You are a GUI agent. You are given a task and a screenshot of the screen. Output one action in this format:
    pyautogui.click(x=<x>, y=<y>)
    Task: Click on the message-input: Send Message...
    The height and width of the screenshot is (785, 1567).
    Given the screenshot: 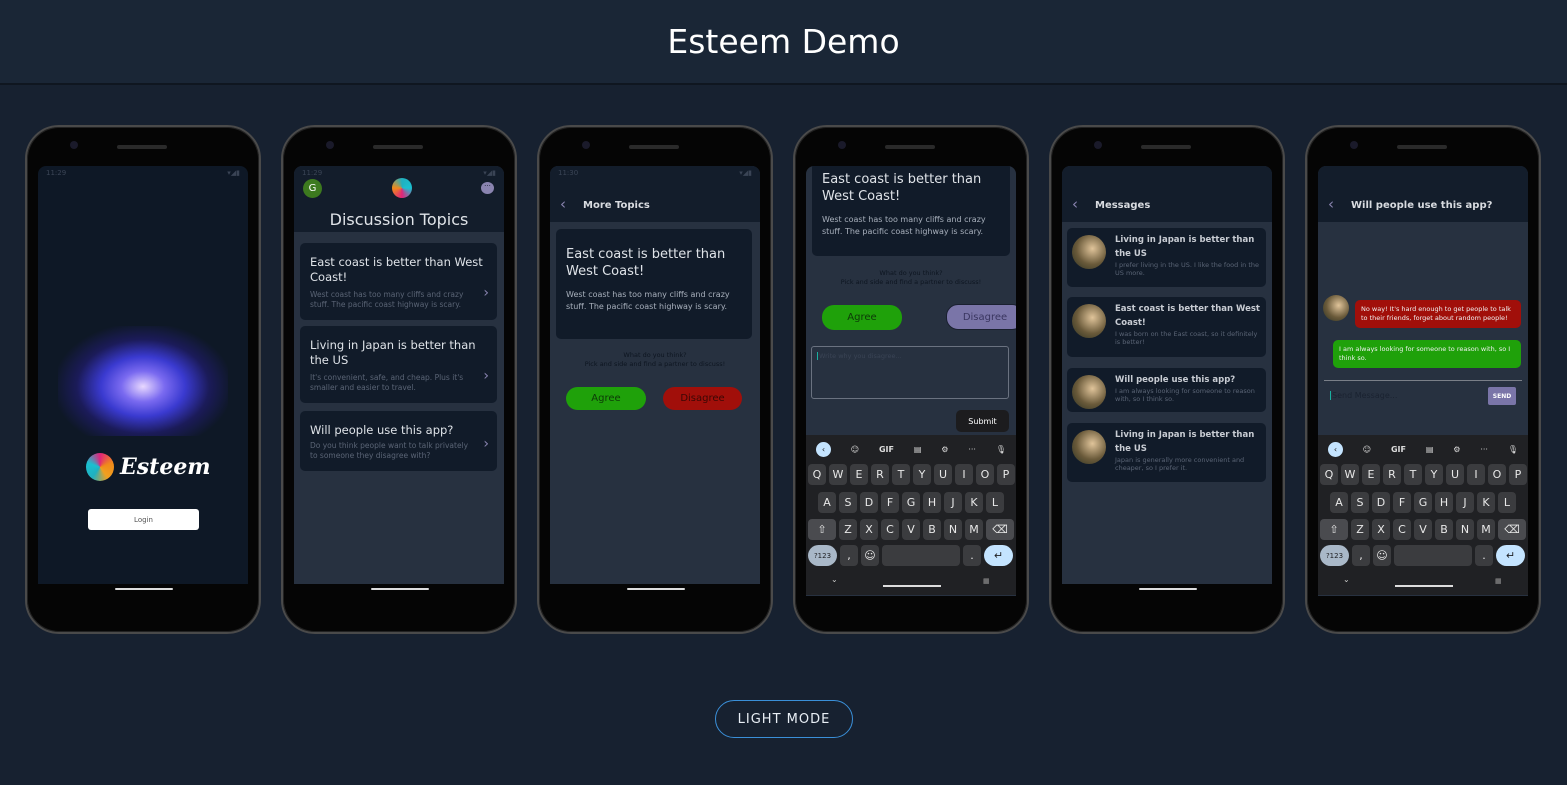 What is the action you would take?
    pyautogui.click(x=1405, y=395)
    